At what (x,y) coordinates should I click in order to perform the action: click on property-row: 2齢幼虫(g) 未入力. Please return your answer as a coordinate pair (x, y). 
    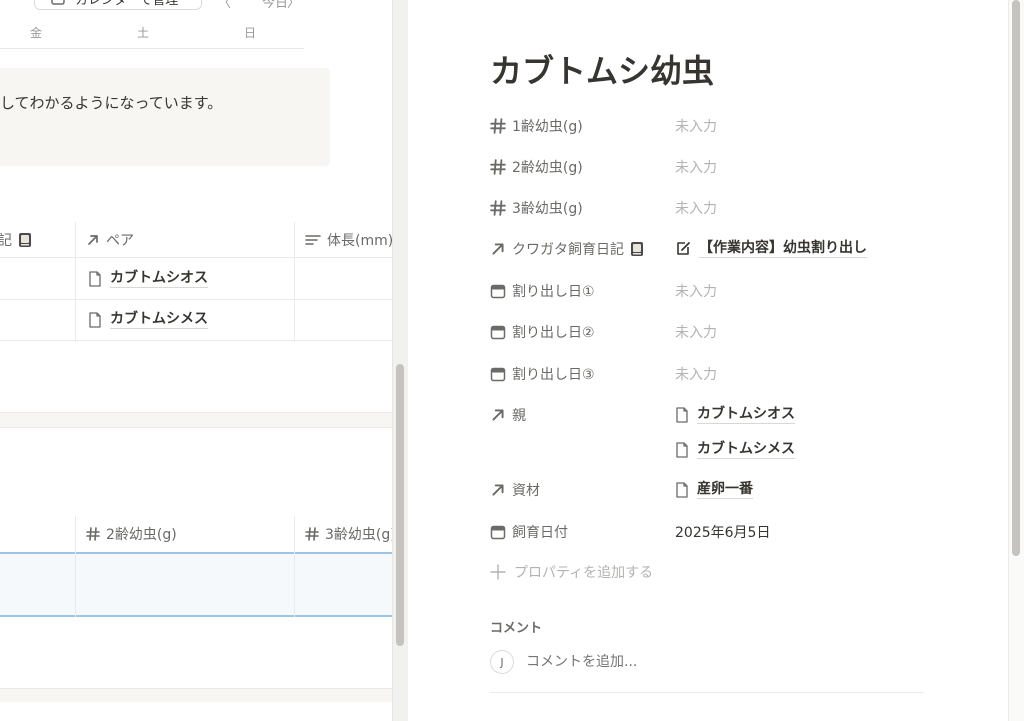
    Looking at the image, I should click on (750, 166).